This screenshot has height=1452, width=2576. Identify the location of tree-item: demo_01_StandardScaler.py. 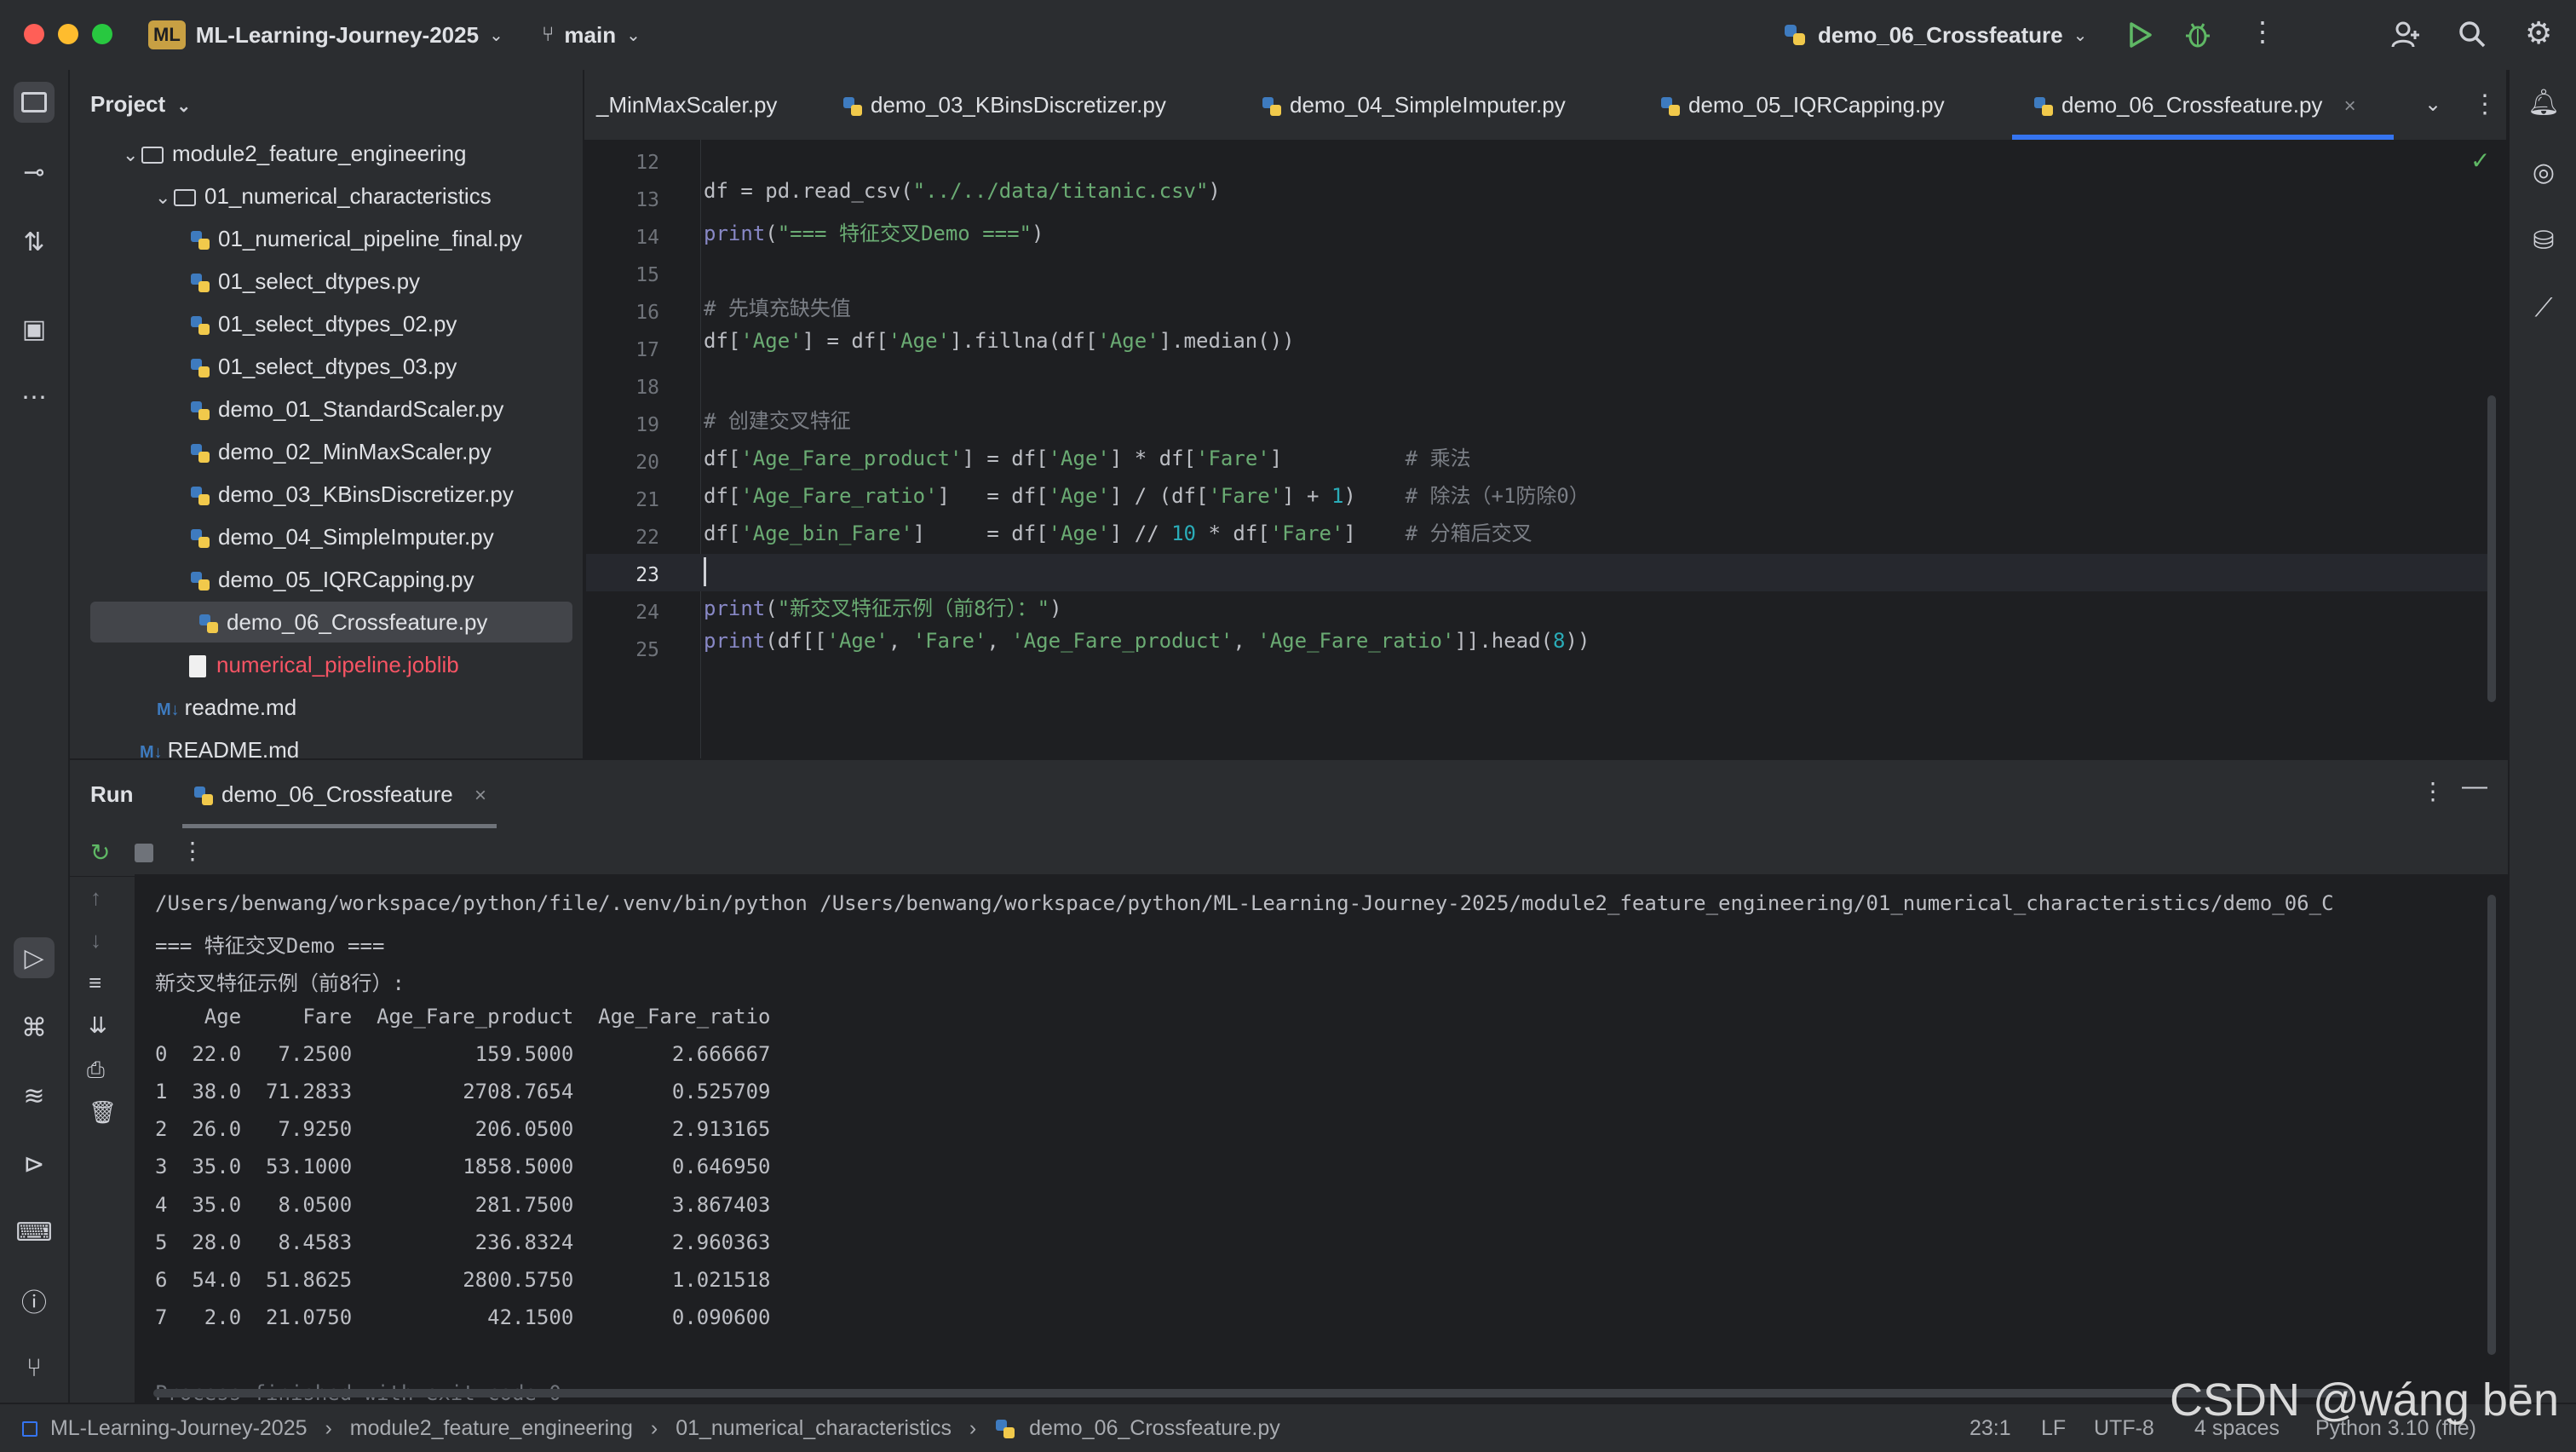
(346, 409).